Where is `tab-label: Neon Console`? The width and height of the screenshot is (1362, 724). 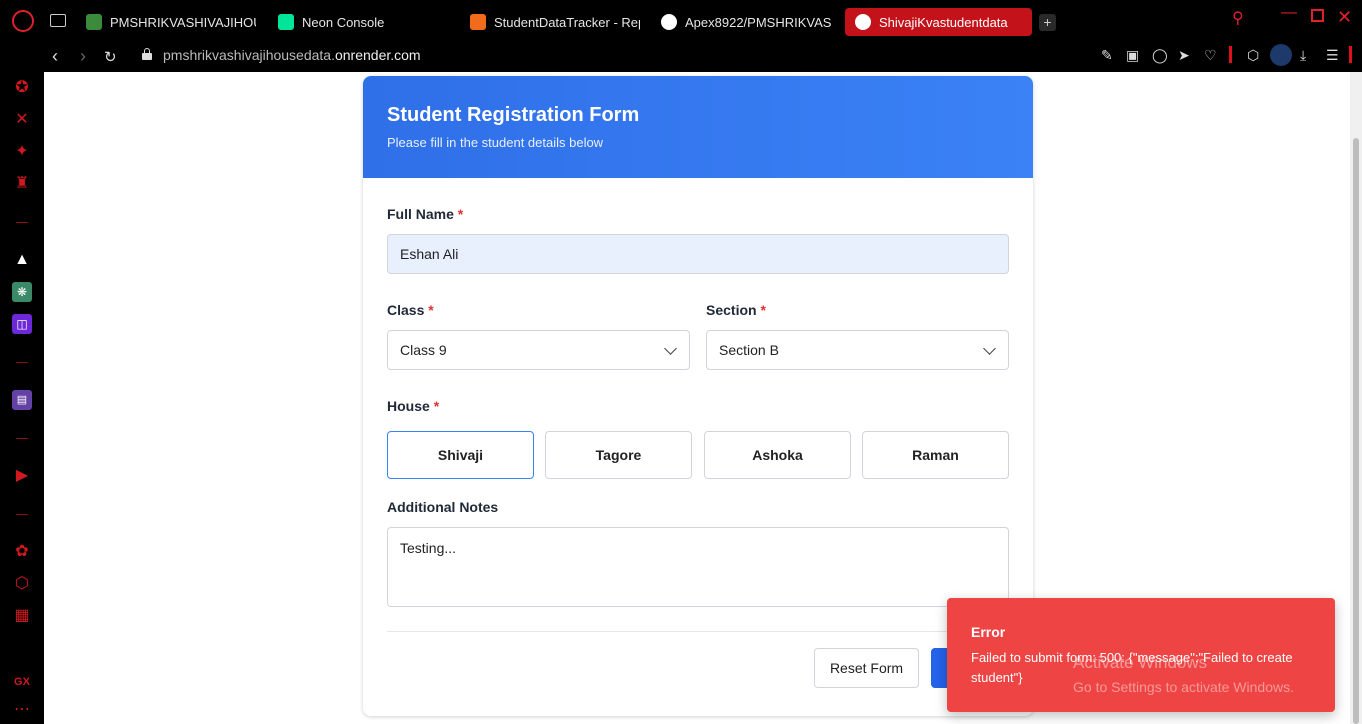
tab-label: Neon Console is located at coordinates (343, 22).